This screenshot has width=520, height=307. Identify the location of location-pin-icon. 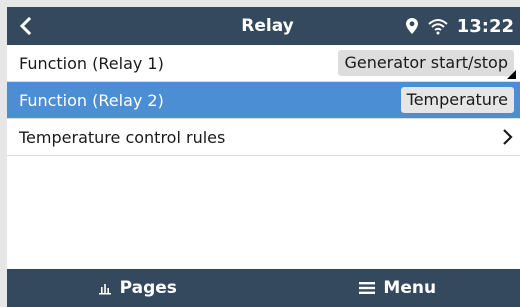
(412, 26).